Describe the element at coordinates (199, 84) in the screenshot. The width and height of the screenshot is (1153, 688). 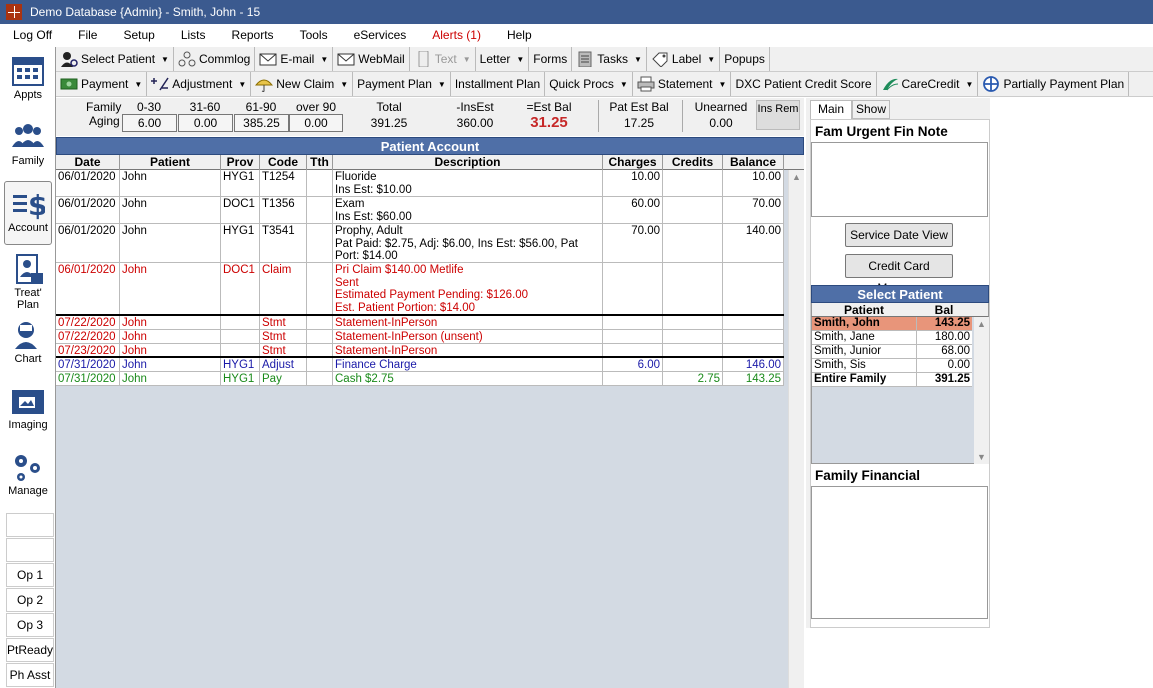
I see `adjustment-button: Adjustment ▼` at that location.